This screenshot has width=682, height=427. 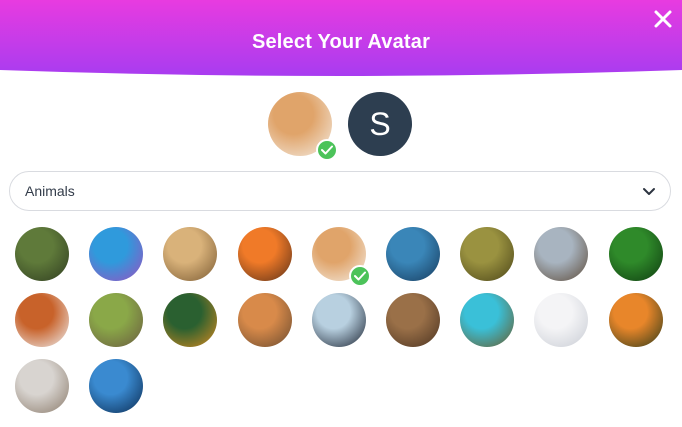 I want to click on user-initial: S, so click(x=380, y=123).